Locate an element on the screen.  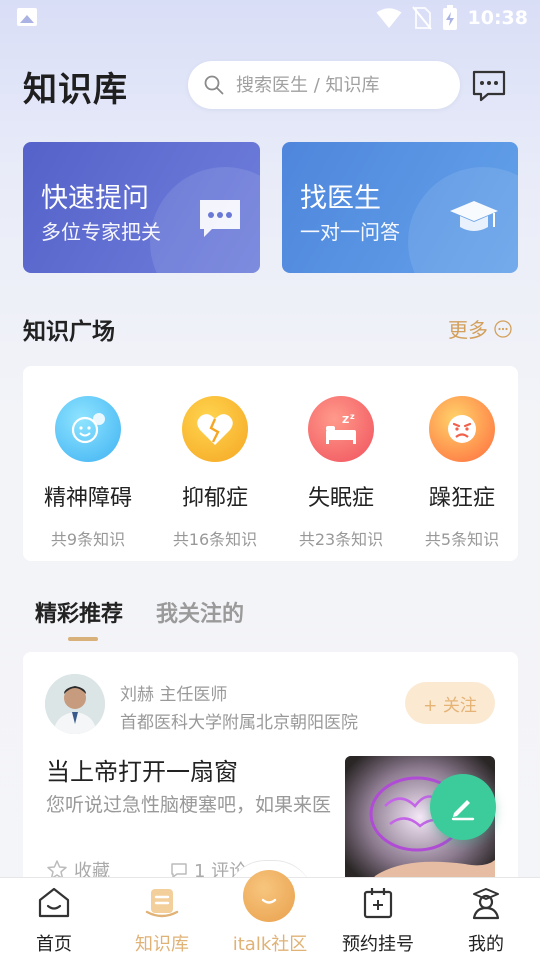
graduation-cap-icon is located at coordinates (474, 216).